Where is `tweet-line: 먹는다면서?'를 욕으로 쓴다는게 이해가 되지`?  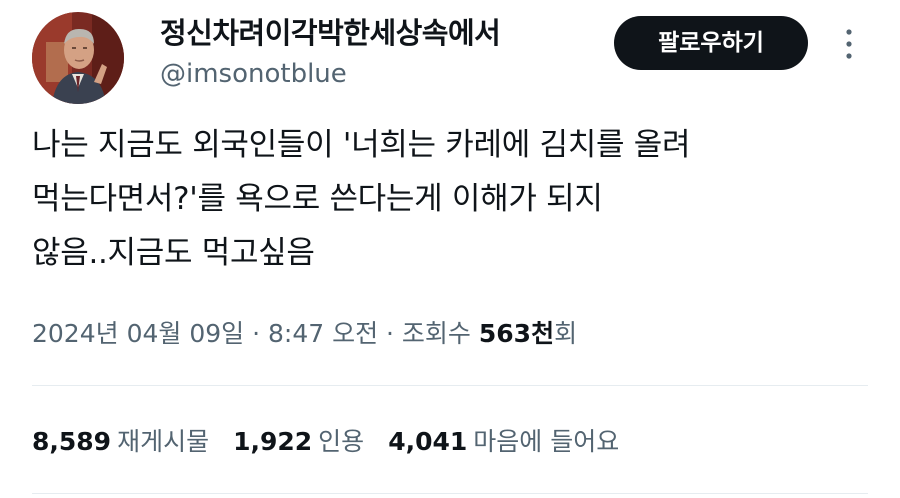
tweet-line: 먹는다면서?'를 욕으로 쓴다는게 이해가 되지 is located at coordinates (317, 199).